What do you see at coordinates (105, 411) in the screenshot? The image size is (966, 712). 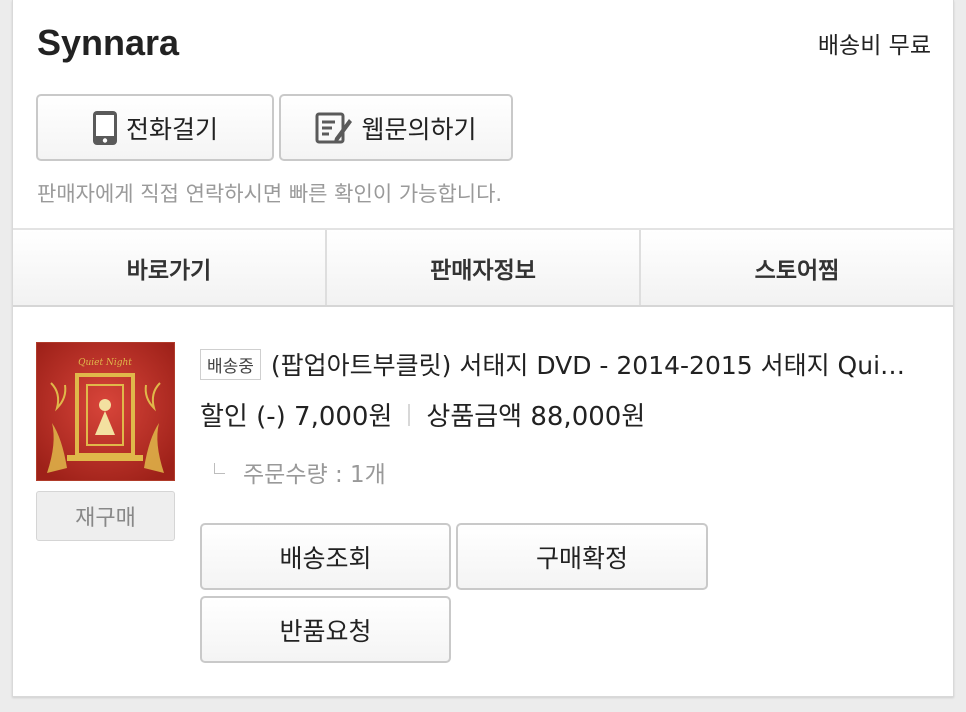 I see `album-art: Quiet Night` at bounding box center [105, 411].